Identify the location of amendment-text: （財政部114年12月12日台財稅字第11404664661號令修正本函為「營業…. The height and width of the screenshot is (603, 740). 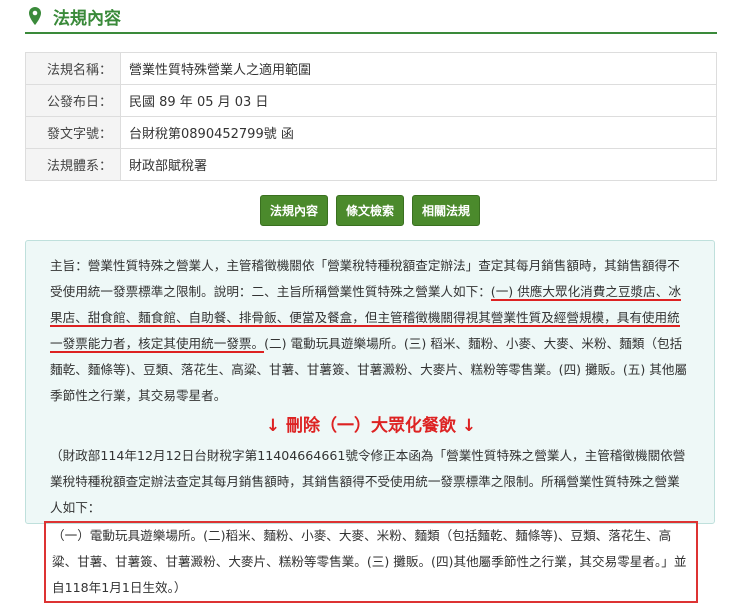
(368, 481).